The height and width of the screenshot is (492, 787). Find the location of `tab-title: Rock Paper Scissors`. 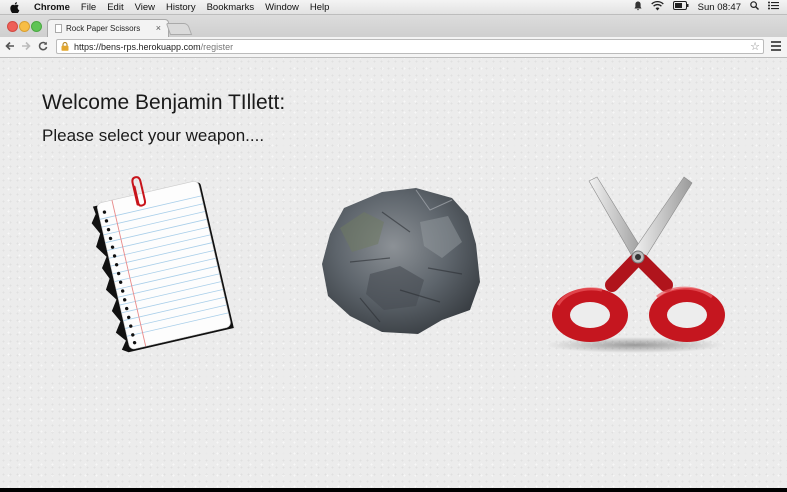

tab-title: Rock Paper Scissors is located at coordinates (103, 28).